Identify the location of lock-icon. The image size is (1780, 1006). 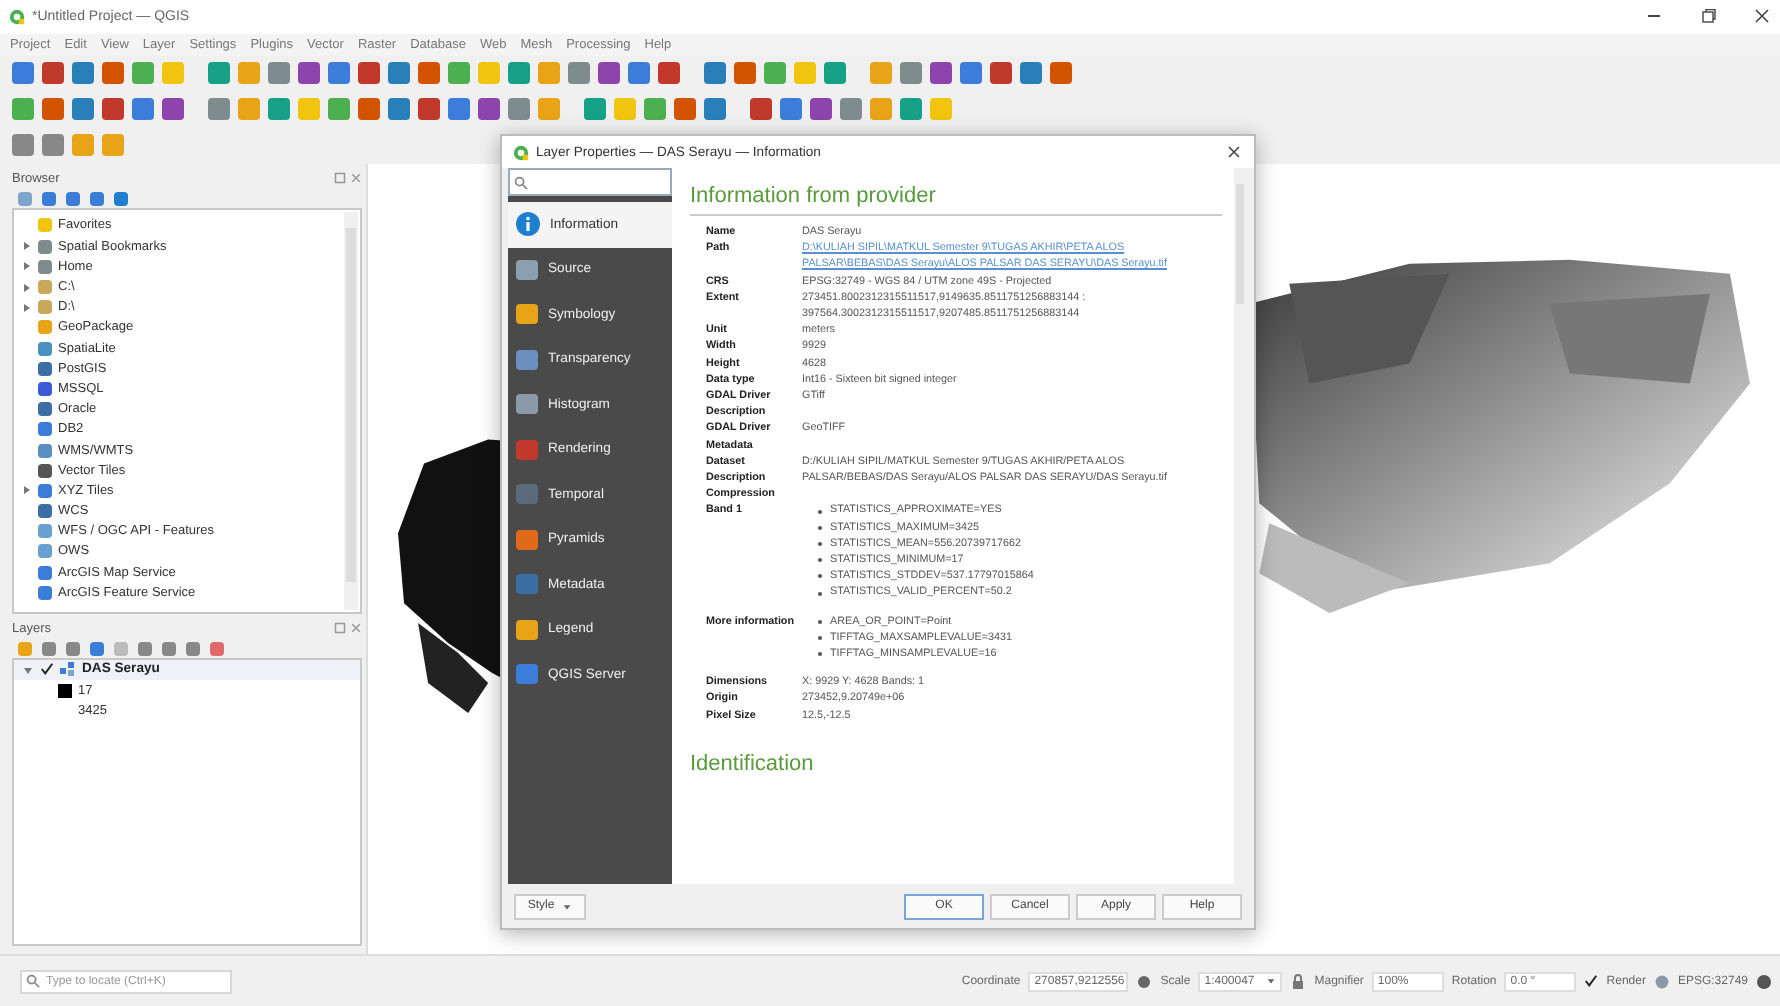
(1298, 981).